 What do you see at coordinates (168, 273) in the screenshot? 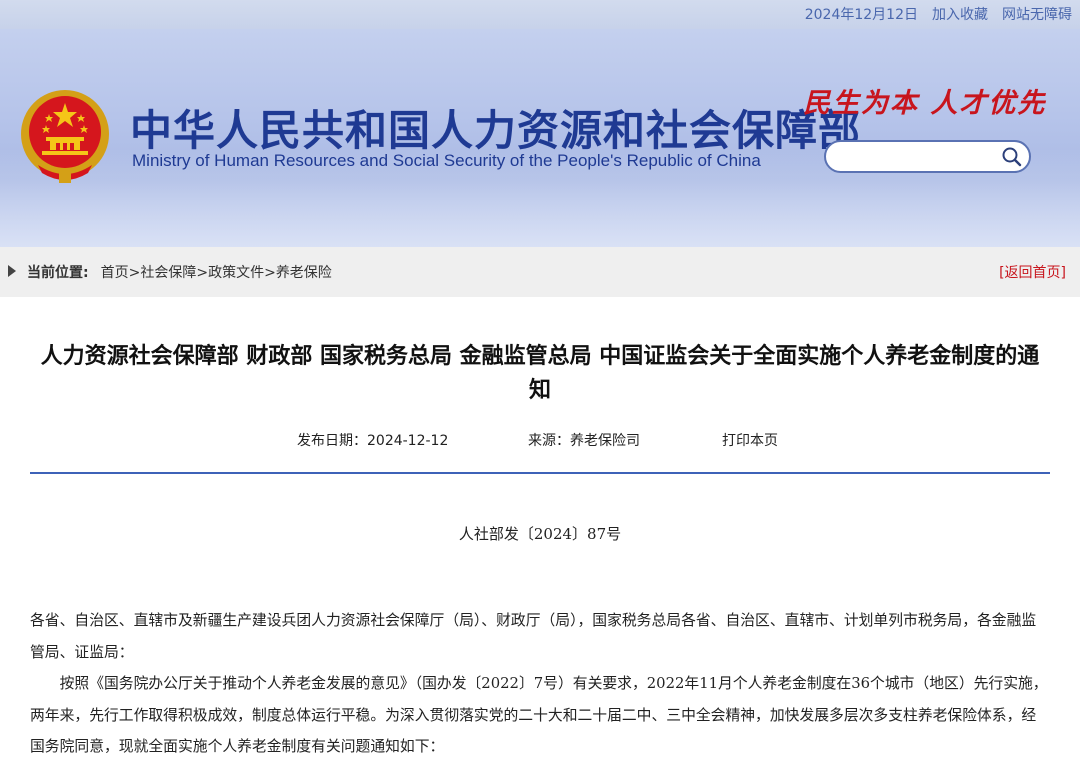
I see `breadcrumb-social-security: 社会保障` at bounding box center [168, 273].